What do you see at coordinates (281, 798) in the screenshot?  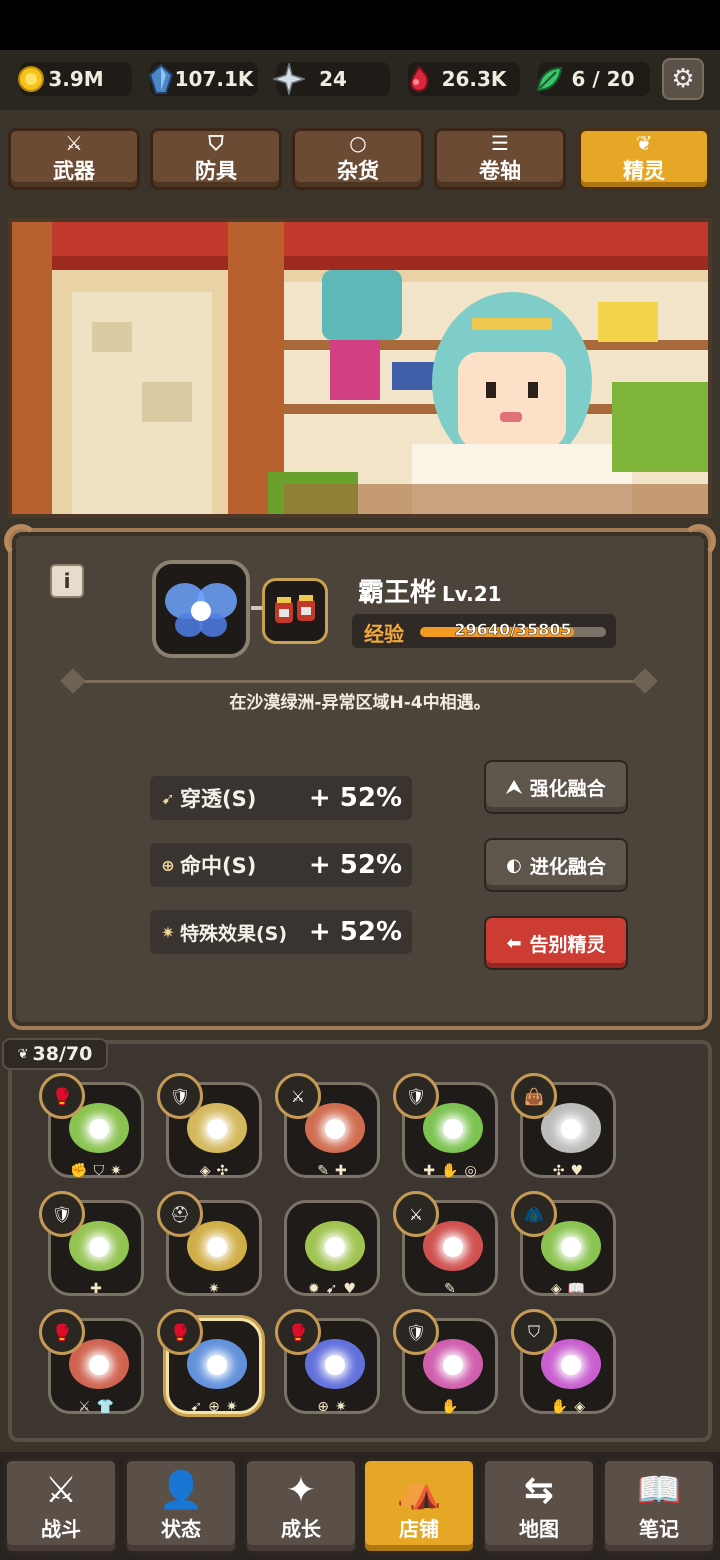 I see `stat-penetration: ➹ 穿透(S) + 52%` at bounding box center [281, 798].